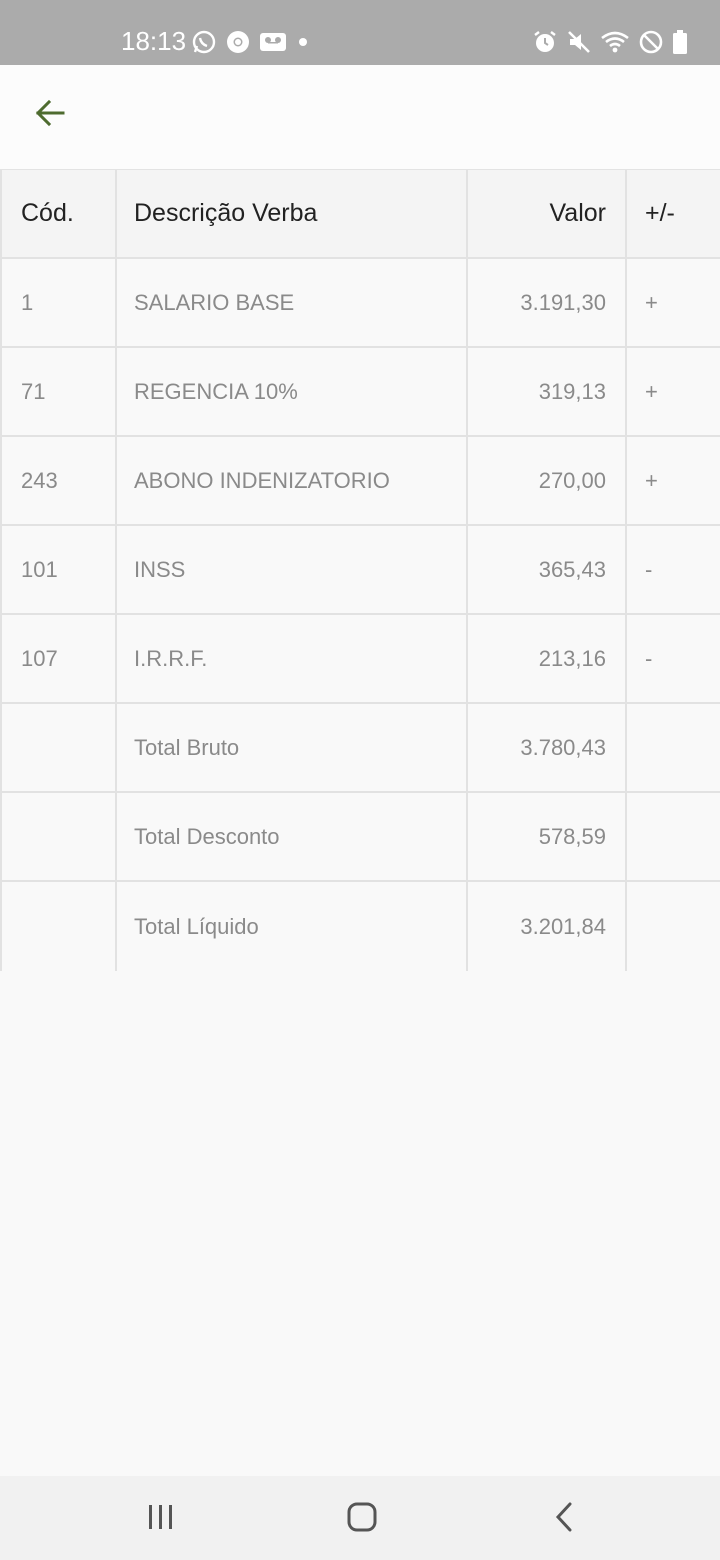 This screenshot has width=720, height=1560. I want to click on table-header-row: Cód. Descrição Verba Valor +/-, so click(360, 214).